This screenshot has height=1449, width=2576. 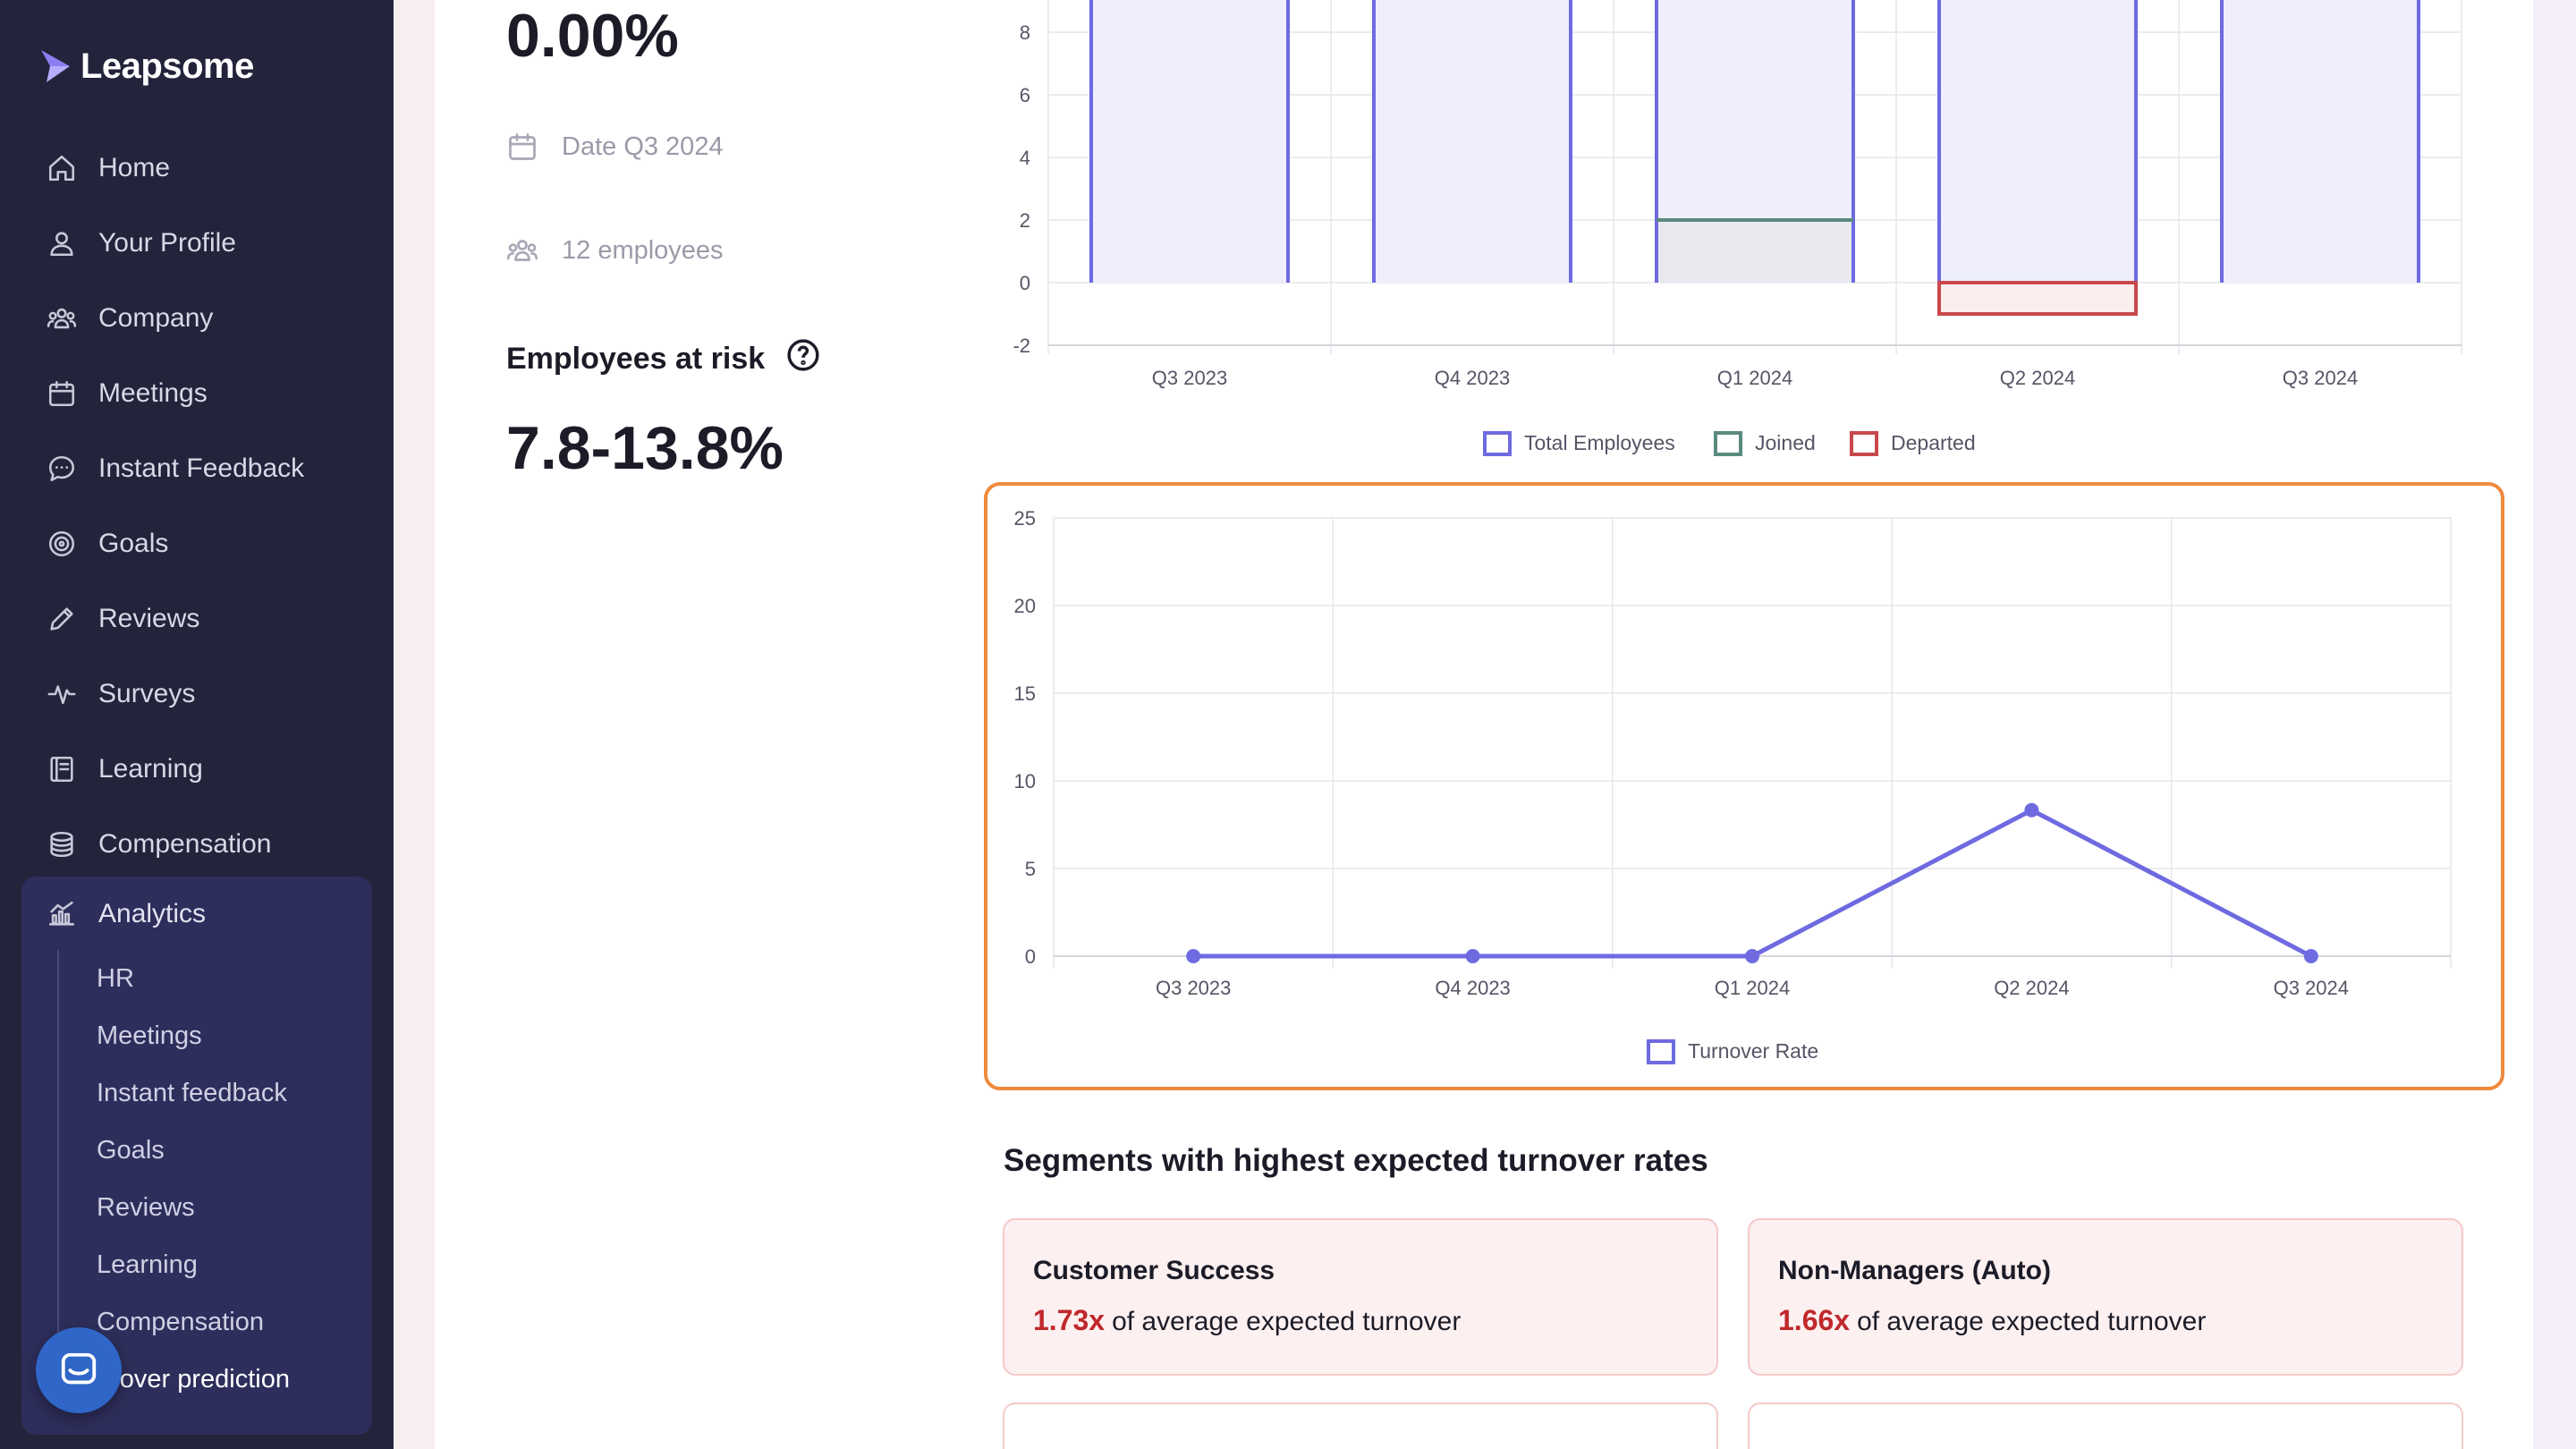 I want to click on employees-row: 12 employees, so click(x=615, y=250).